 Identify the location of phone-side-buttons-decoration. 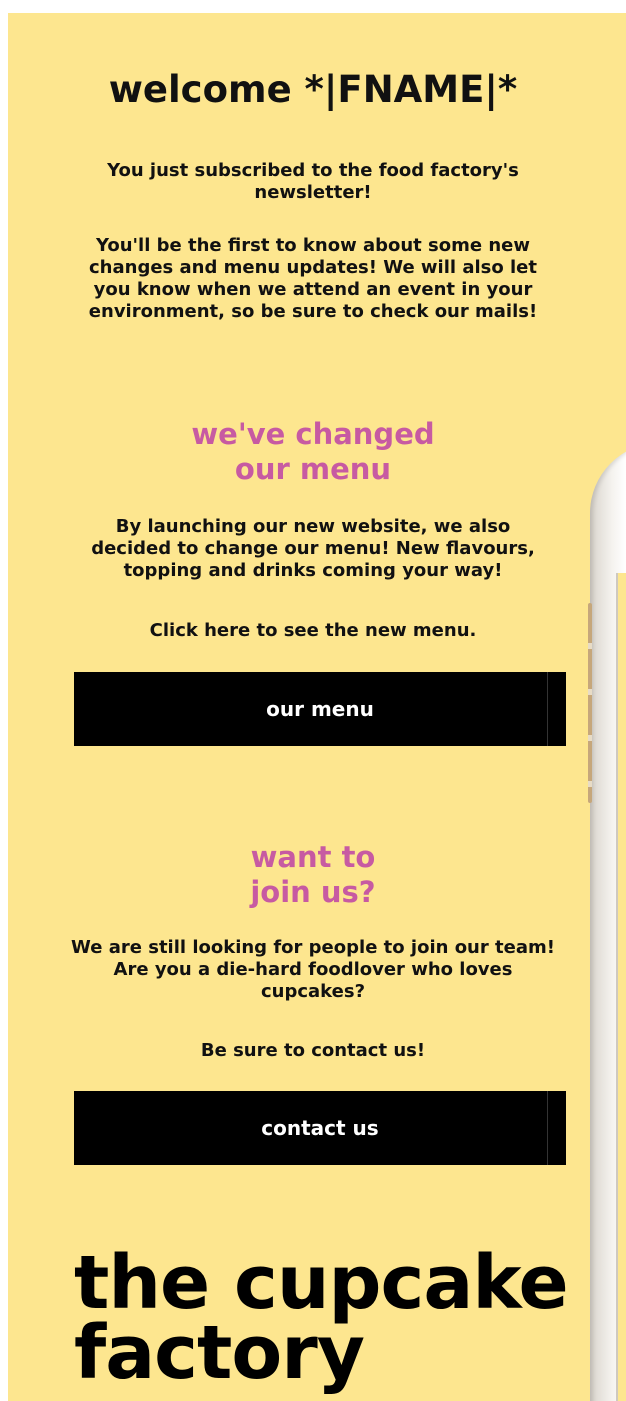
(590, 703).